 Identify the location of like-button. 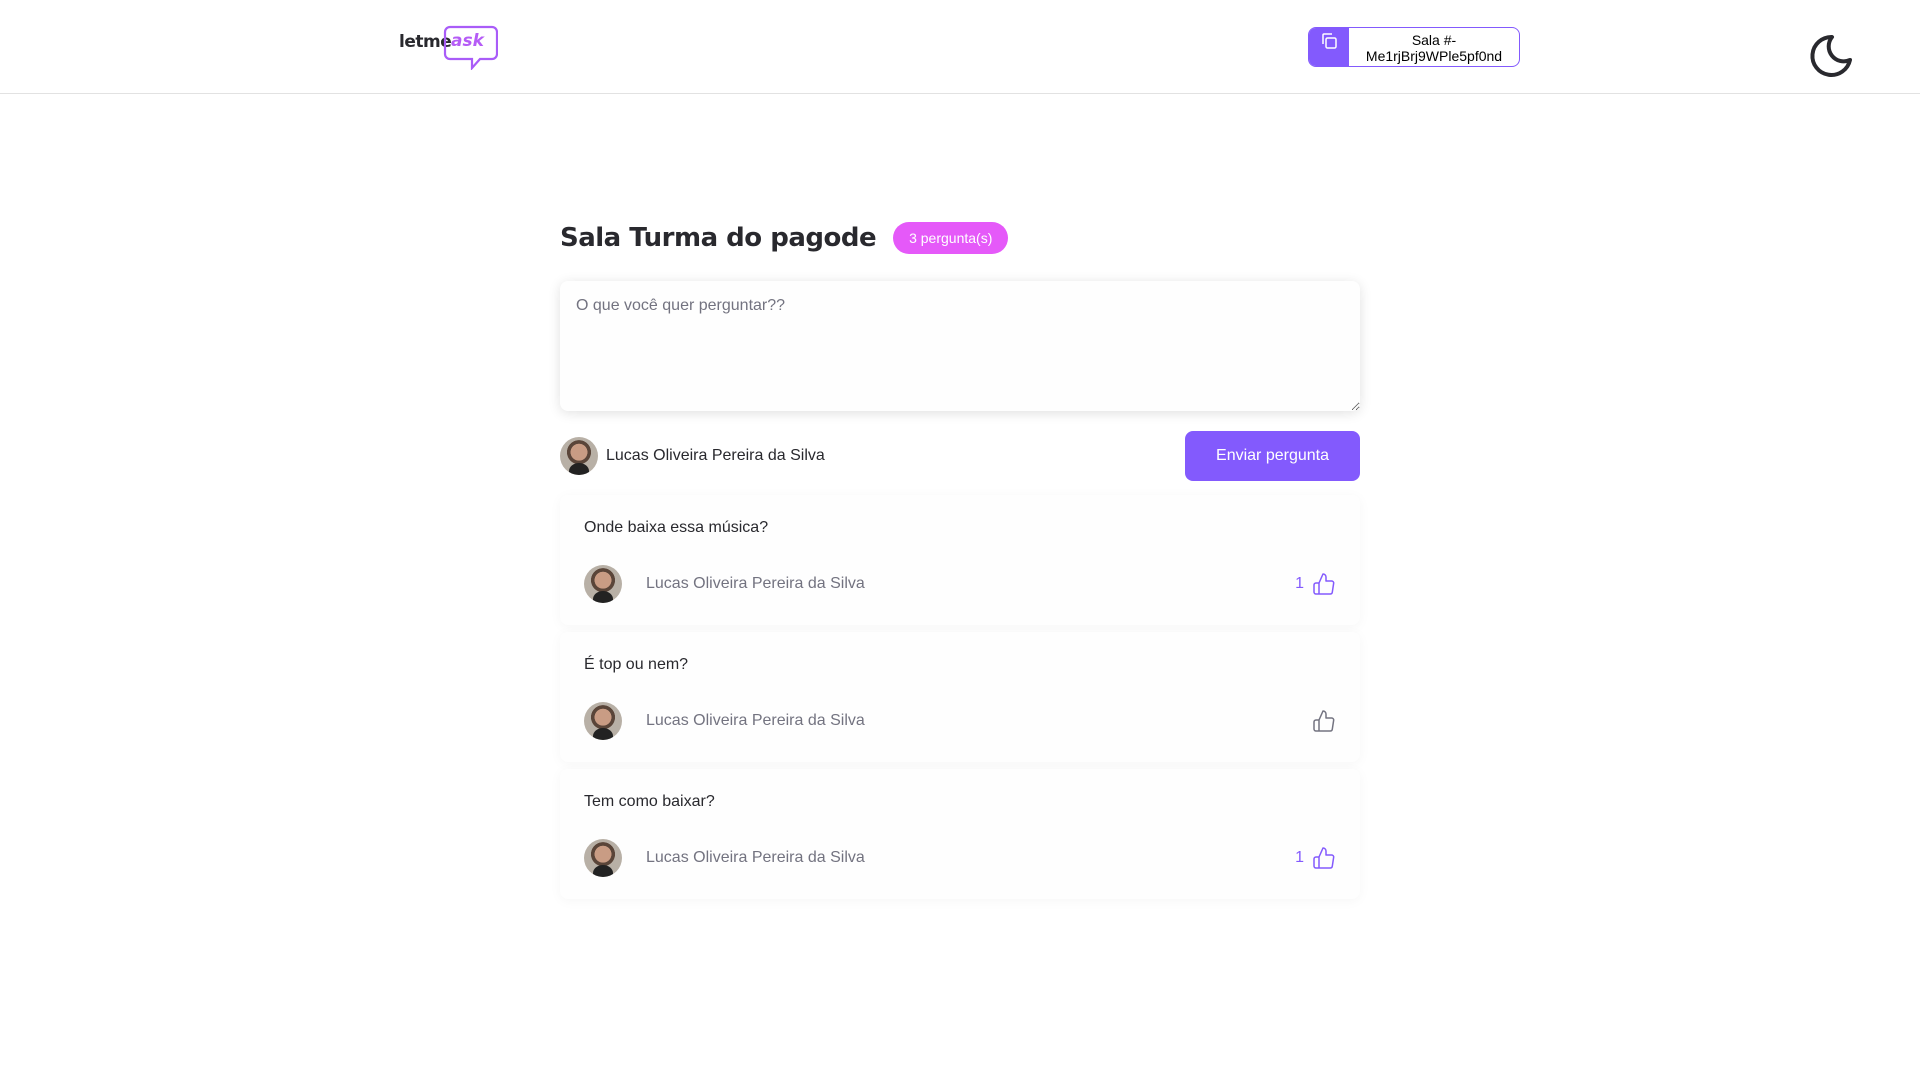
(1320, 721).